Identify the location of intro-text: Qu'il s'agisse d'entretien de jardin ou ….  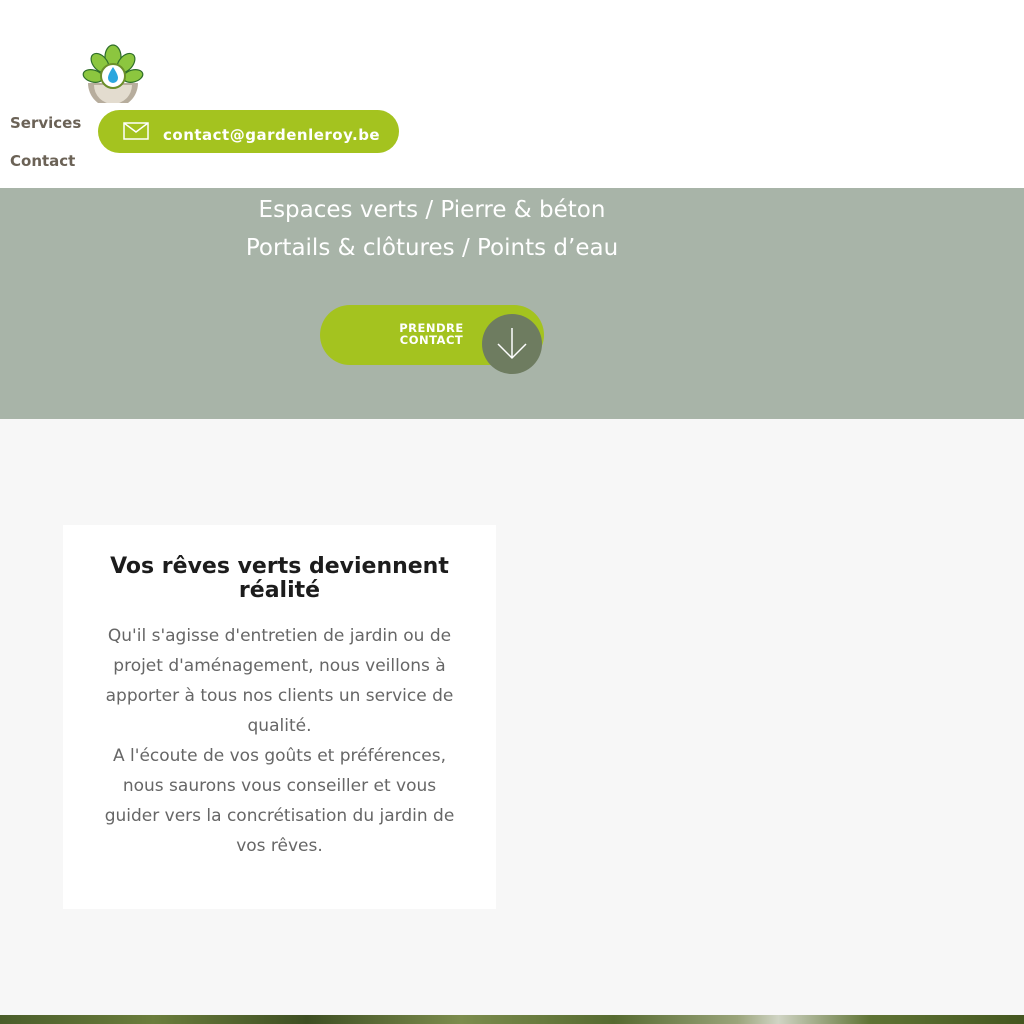
(279, 741).